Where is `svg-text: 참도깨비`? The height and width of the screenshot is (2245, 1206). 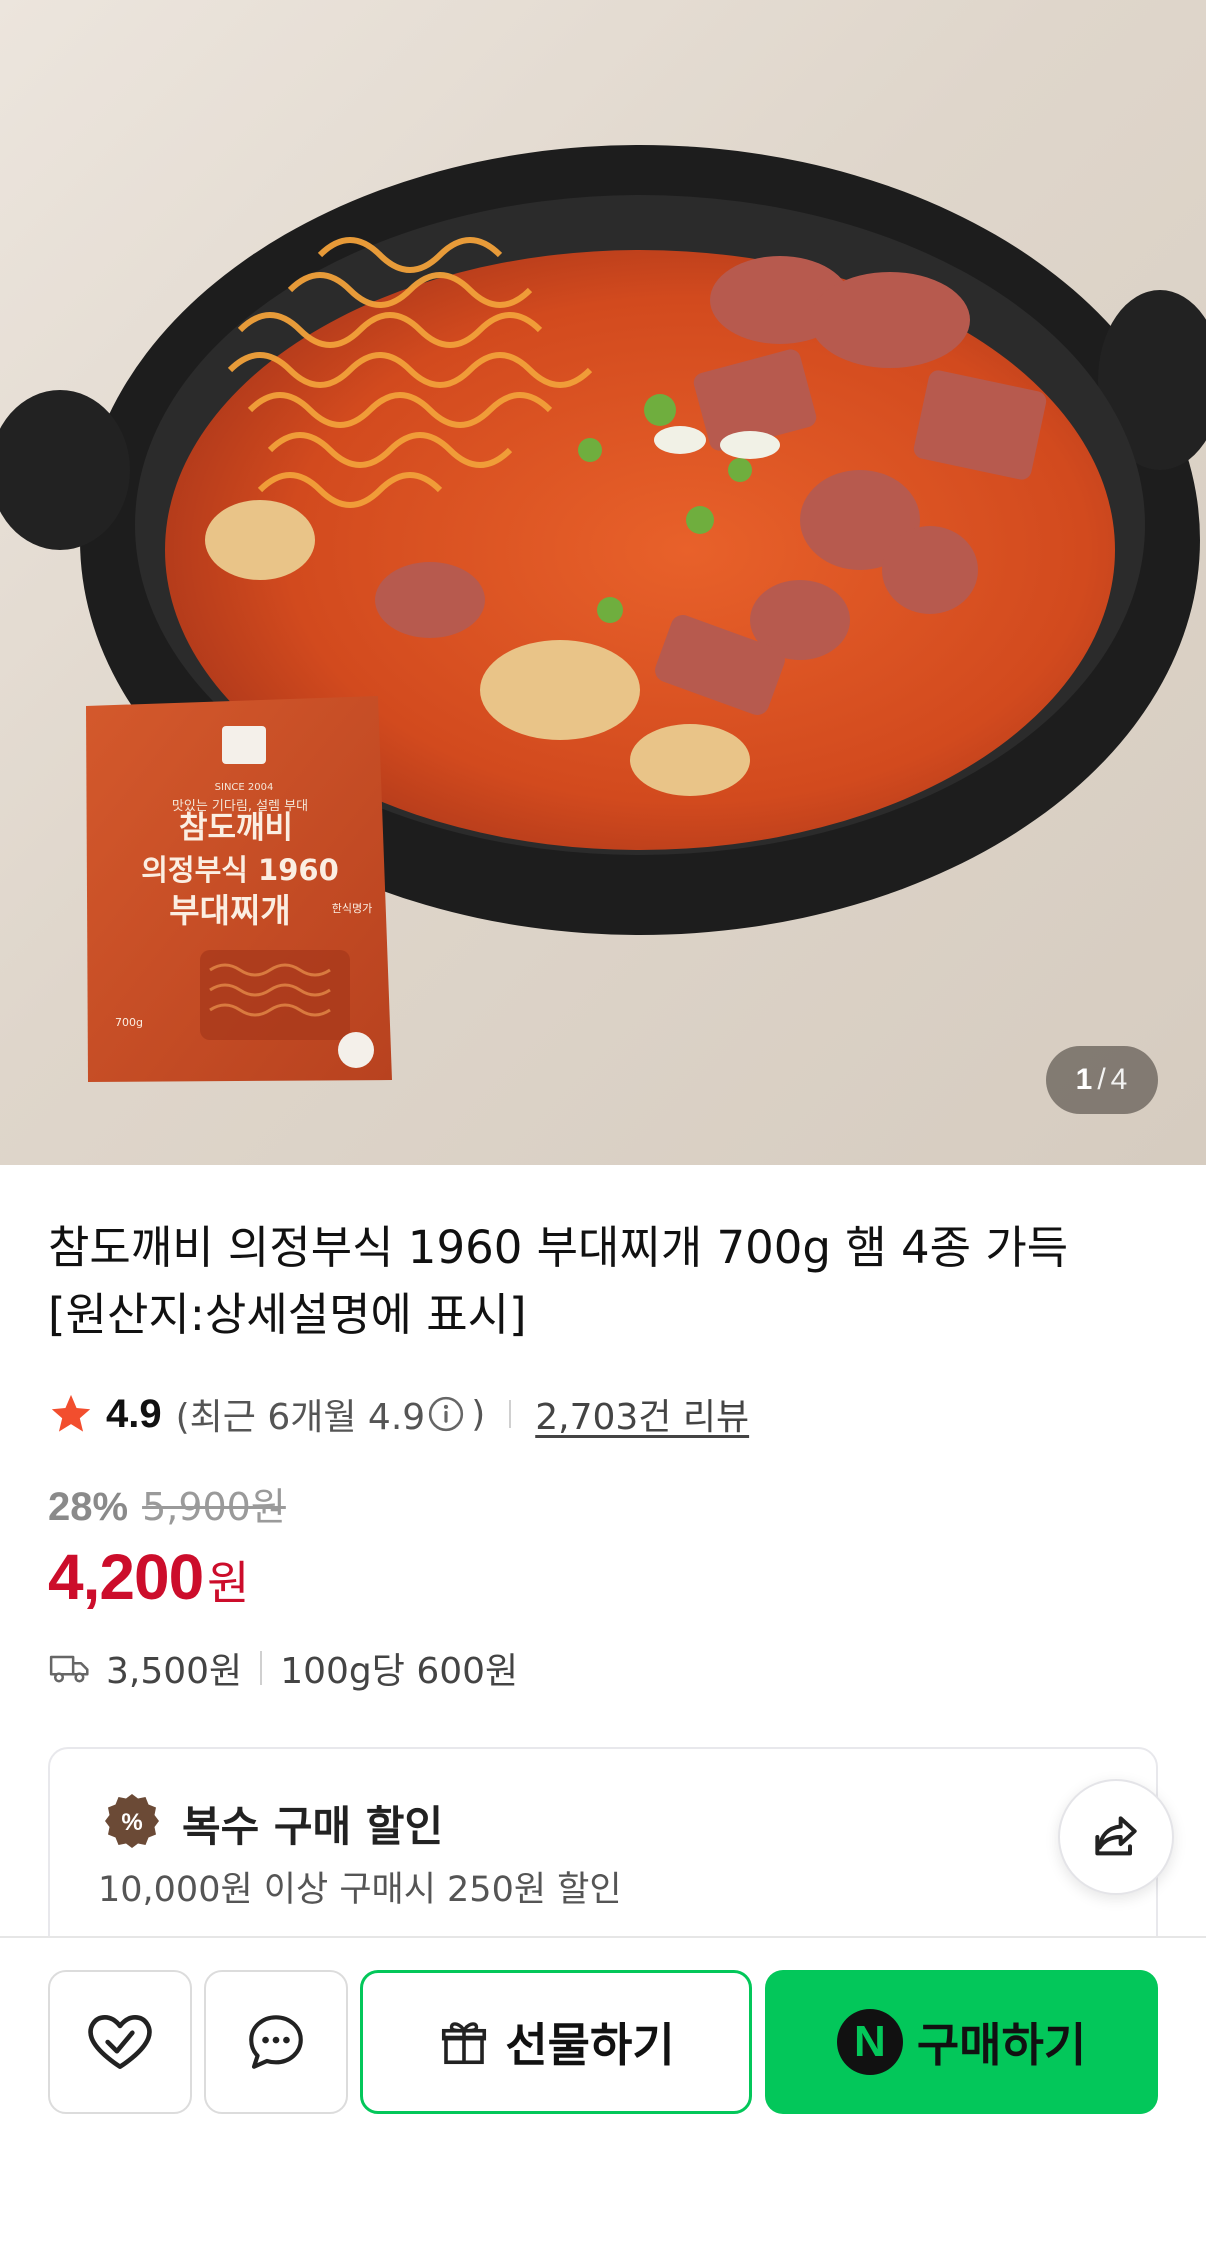 svg-text: 참도깨비 is located at coordinates (236, 828).